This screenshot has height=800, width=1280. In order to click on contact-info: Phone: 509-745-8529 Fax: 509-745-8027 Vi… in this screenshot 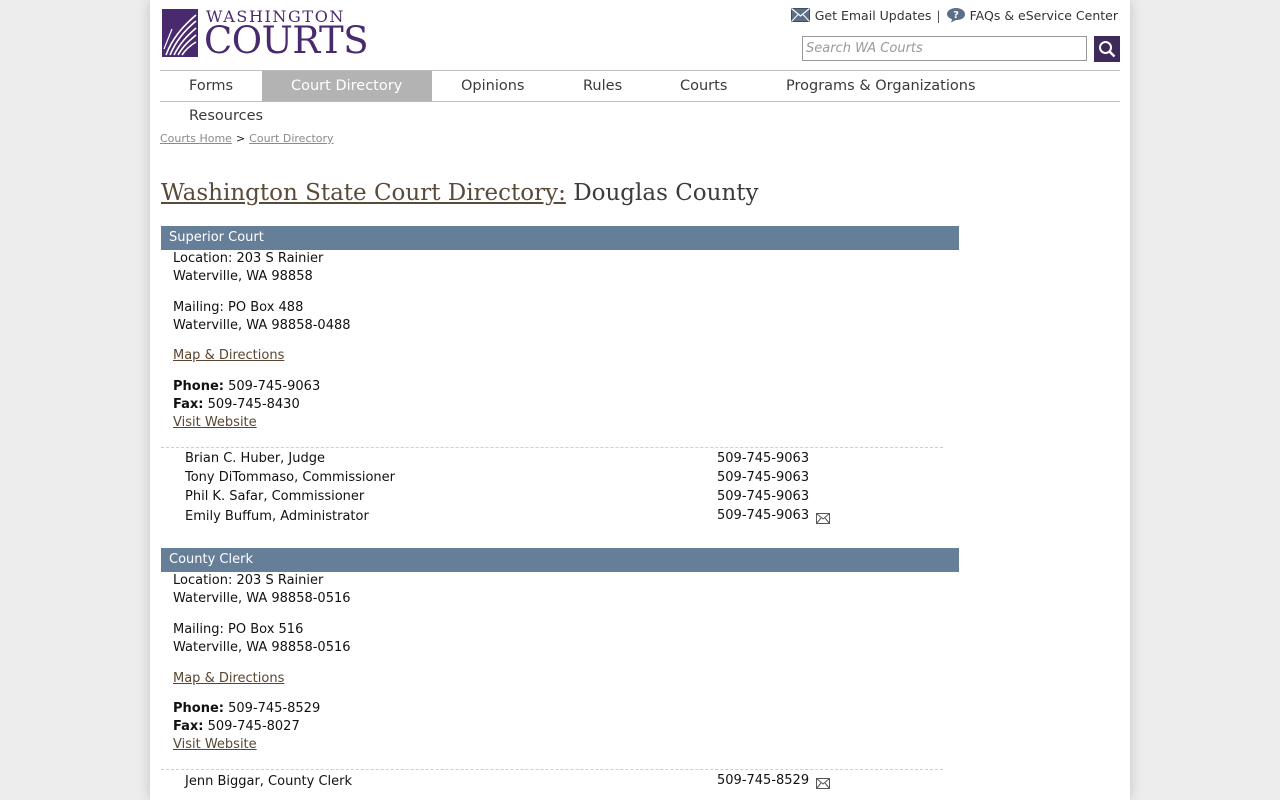, I will do `click(246, 727)`.